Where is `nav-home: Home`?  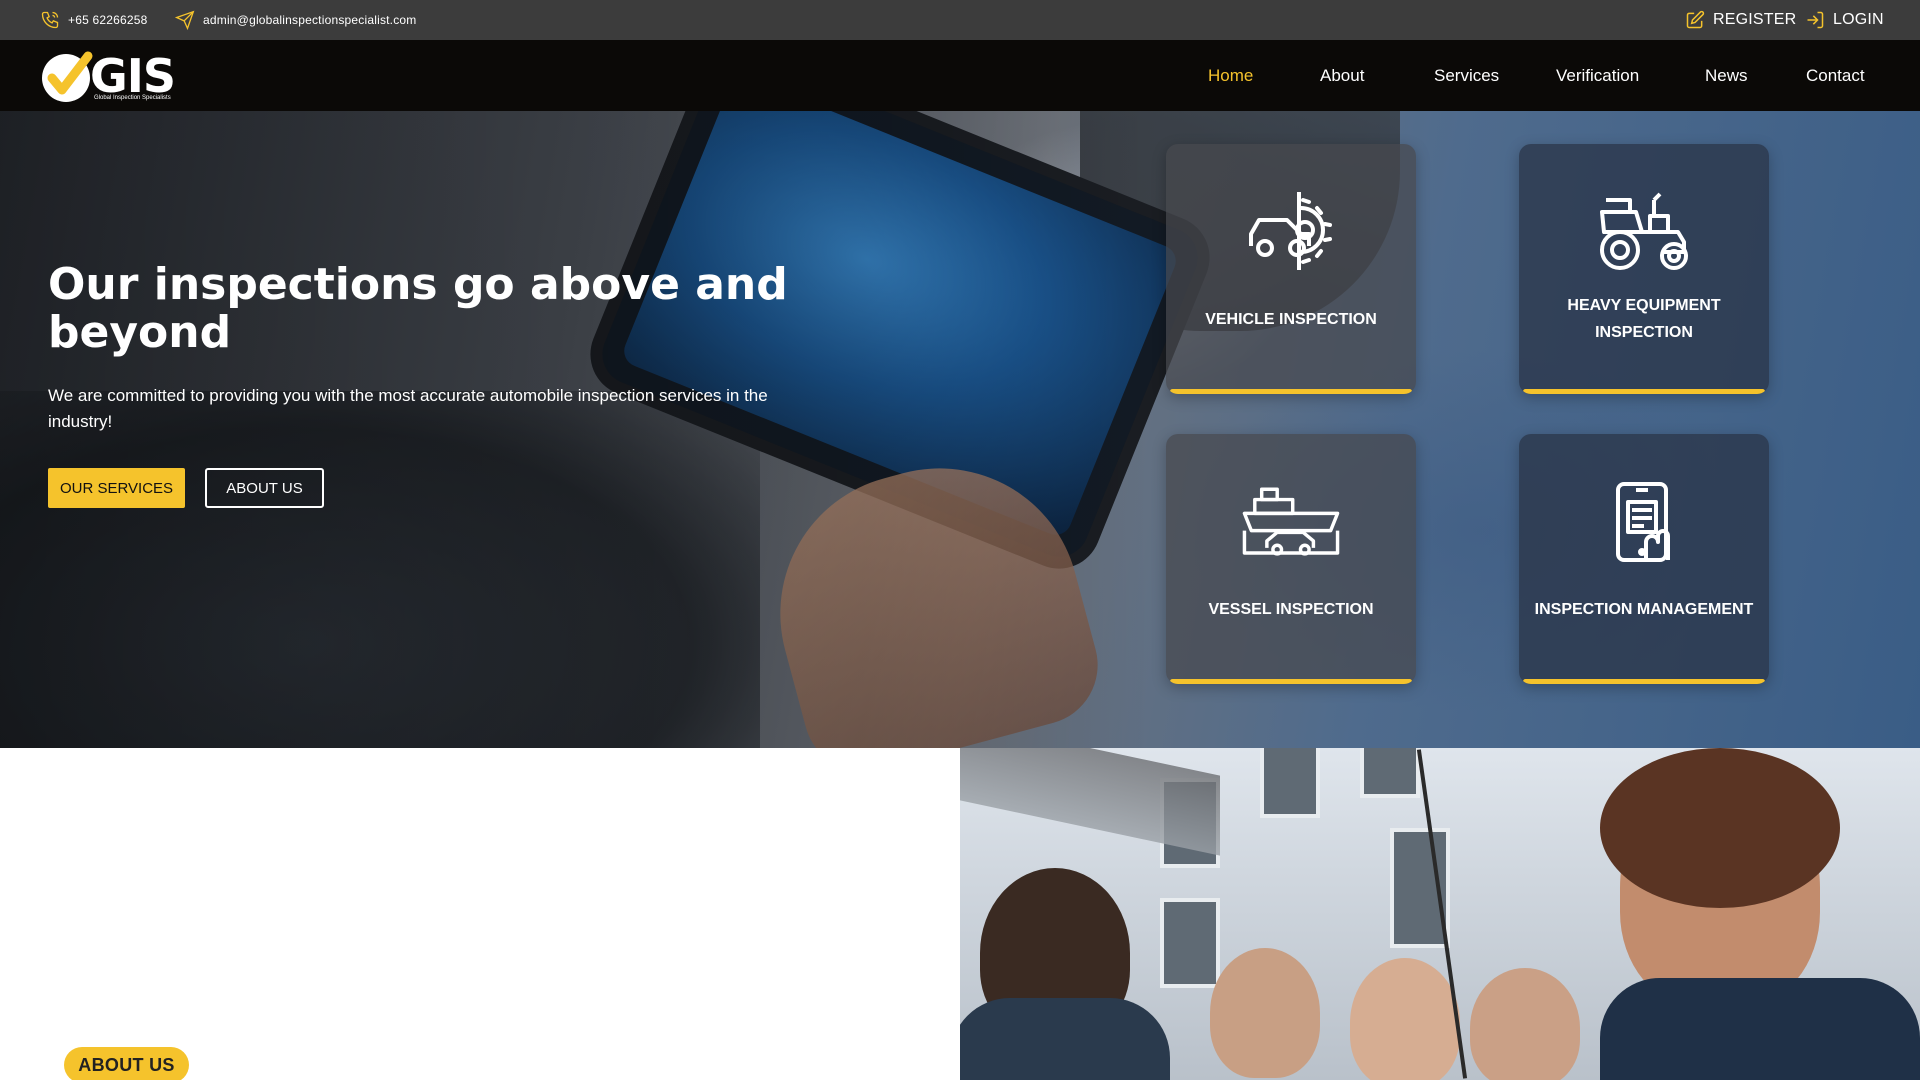
nav-home: Home is located at coordinates (1230, 75).